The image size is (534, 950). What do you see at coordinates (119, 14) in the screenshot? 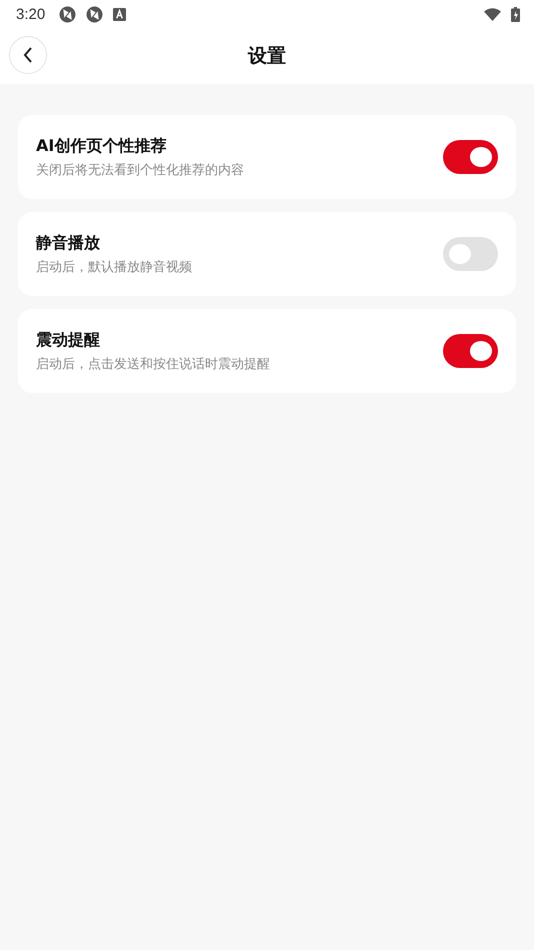
I see `keyboard-icon` at bounding box center [119, 14].